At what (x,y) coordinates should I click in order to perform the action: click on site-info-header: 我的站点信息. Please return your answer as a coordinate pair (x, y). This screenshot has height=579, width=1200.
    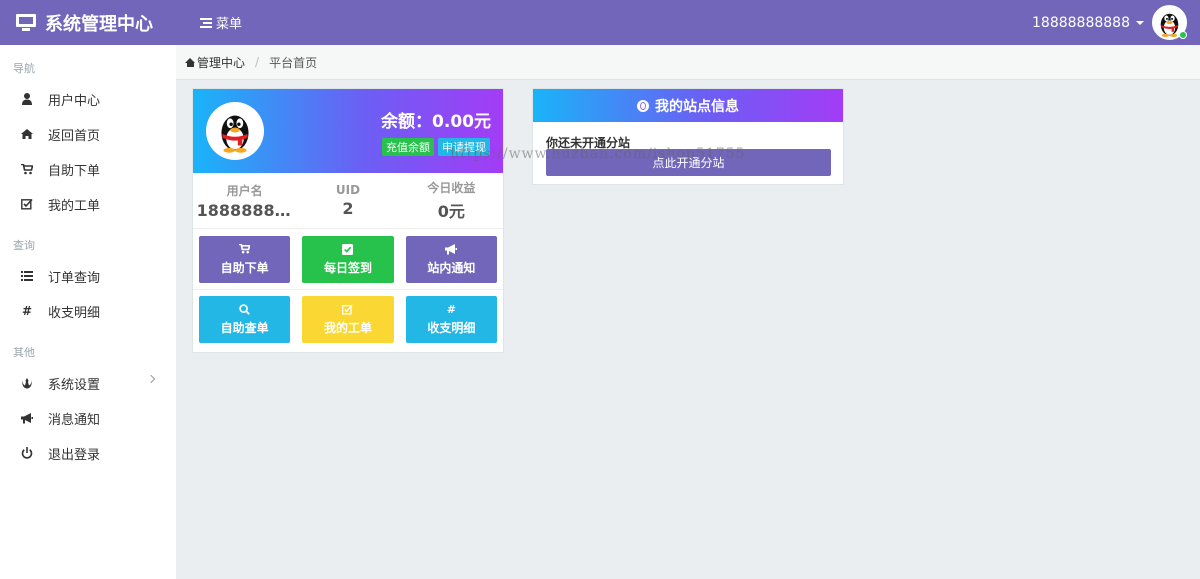
    Looking at the image, I should click on (688, 105).